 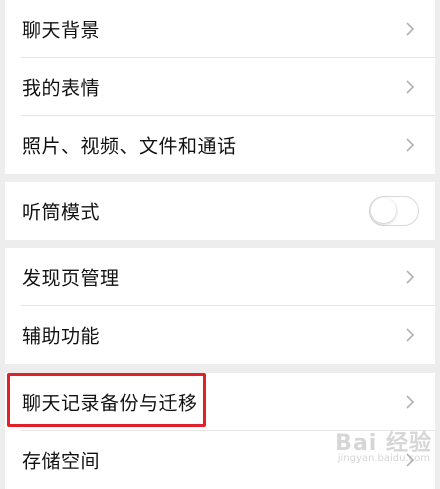 I want to click on settings-item-label: 聊天背景, so click(x=61, y=30).